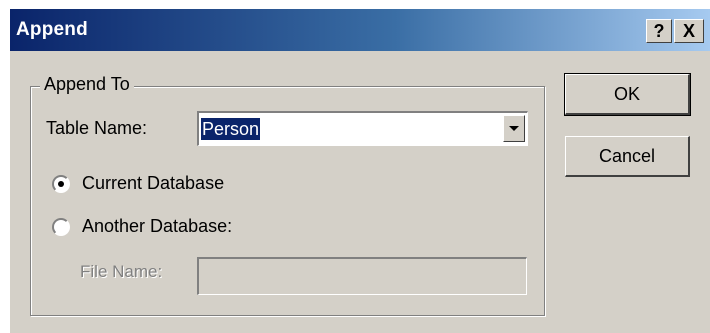 The height and width of the screenshot is (333, 710). What do you see at coordinates (121, 271) in the screenshot?
I see `file-name-label: File Name:` at bounding box center [121, 271].